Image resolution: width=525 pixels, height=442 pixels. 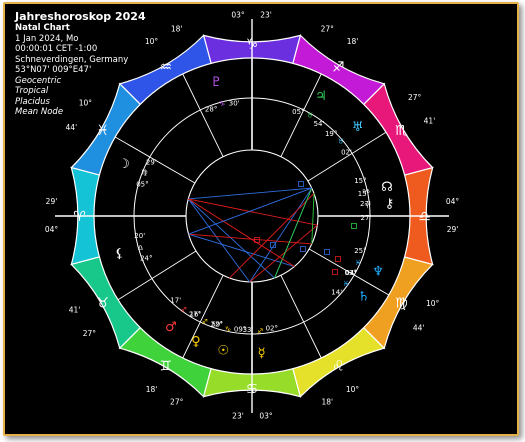 What do you see at coordinates (424, 217) in the screenshot?
I see `zodiac-glyph-libra: ♎` at bounding box center [424, 217].